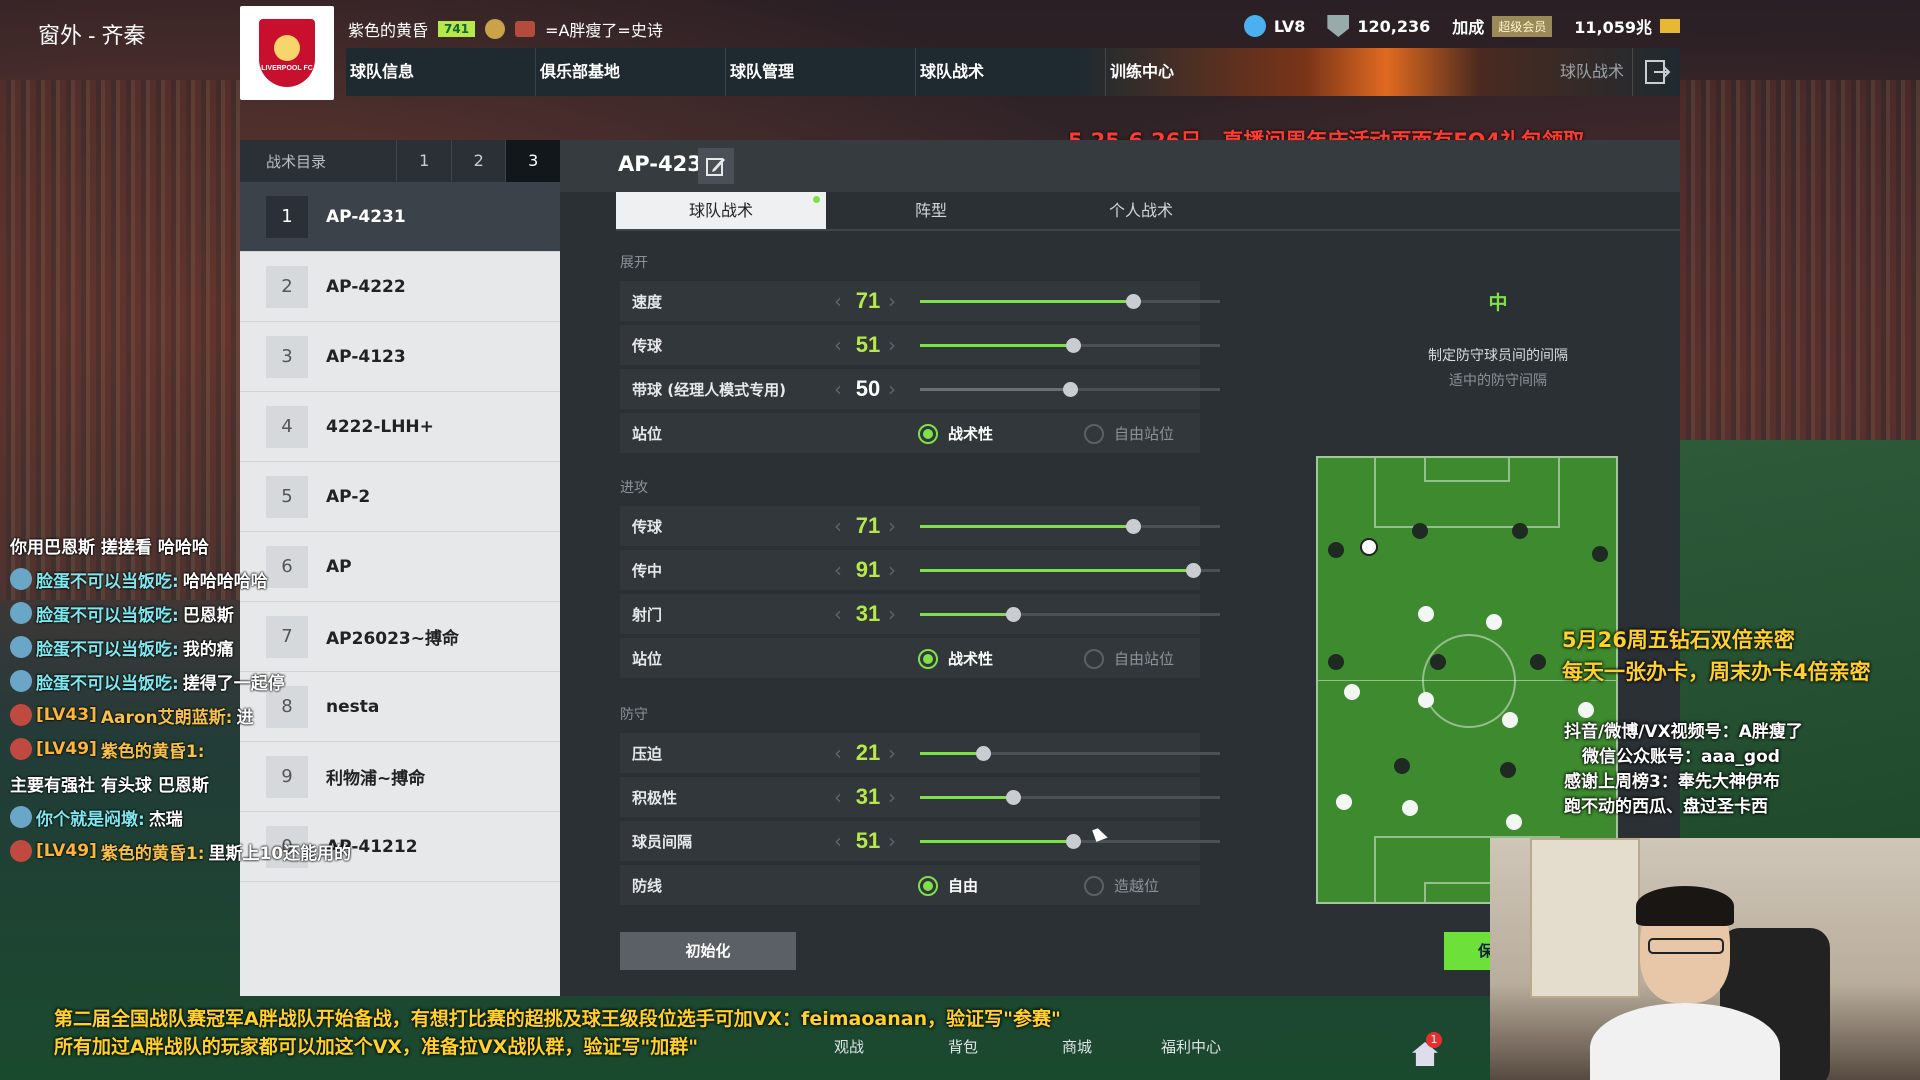 This screenshot has width=1920, height=1080. What do you see at coordinates (457, 29) in the screenshot?
I see `player-level-badge: 741` at bounding box center [457, 29].